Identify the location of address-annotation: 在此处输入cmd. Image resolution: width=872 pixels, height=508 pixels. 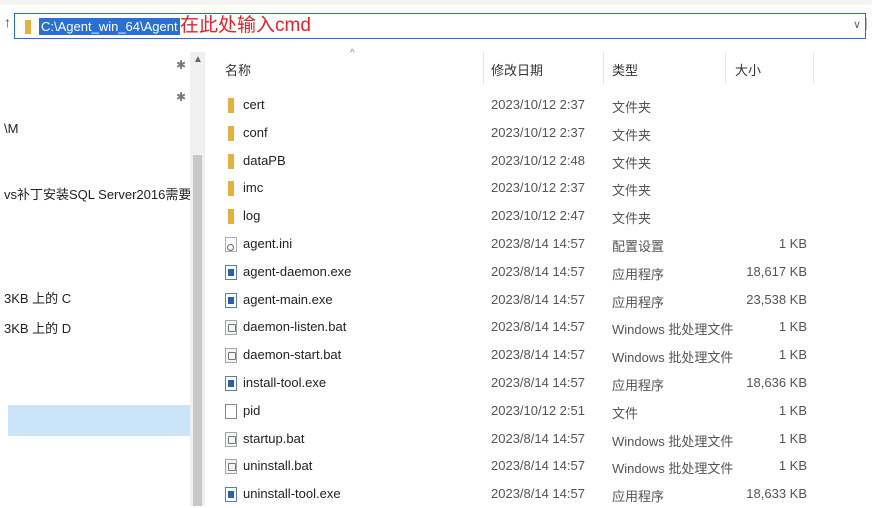
(245, 25).